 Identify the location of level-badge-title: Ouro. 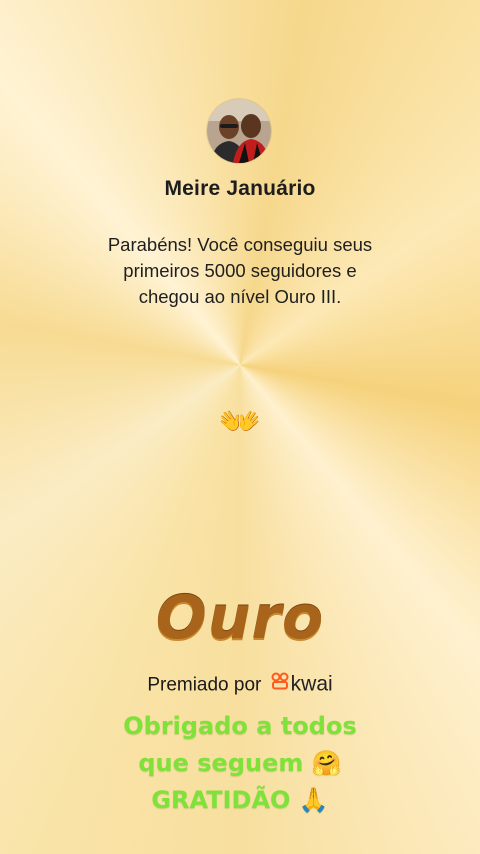
(240, 618).